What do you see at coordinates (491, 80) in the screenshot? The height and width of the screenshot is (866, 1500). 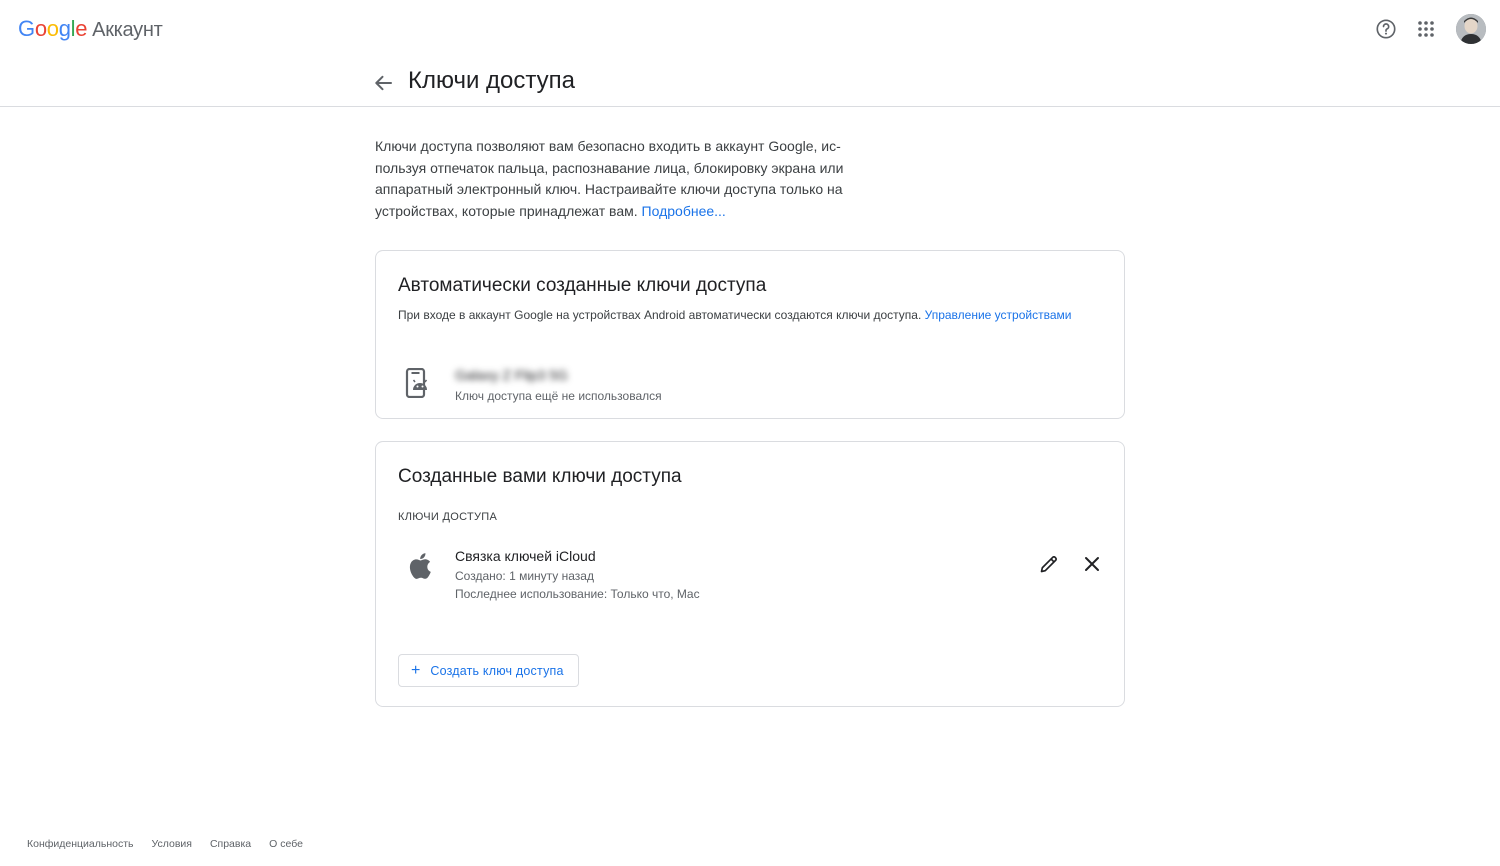 I see `page-title: Ключи доступа` at bounding box center [491, 80].